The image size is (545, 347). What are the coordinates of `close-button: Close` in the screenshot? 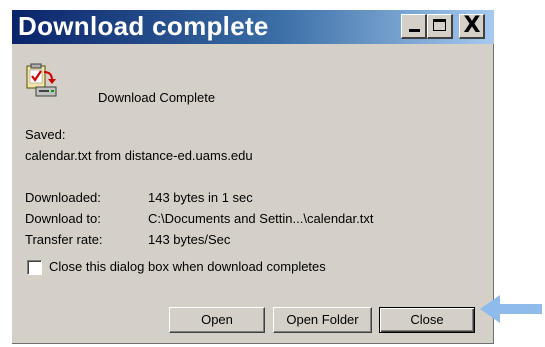 It's located at (427, 320).